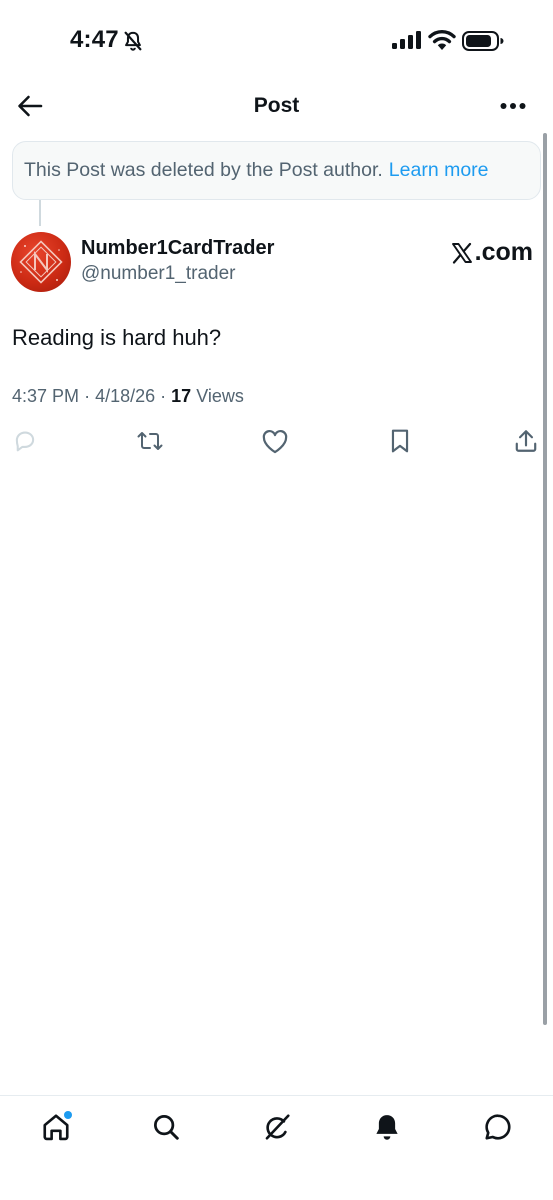 Image resolution: width=553 pixels, height=1200 pixels. I want to click on share-button, so click(526, 441).